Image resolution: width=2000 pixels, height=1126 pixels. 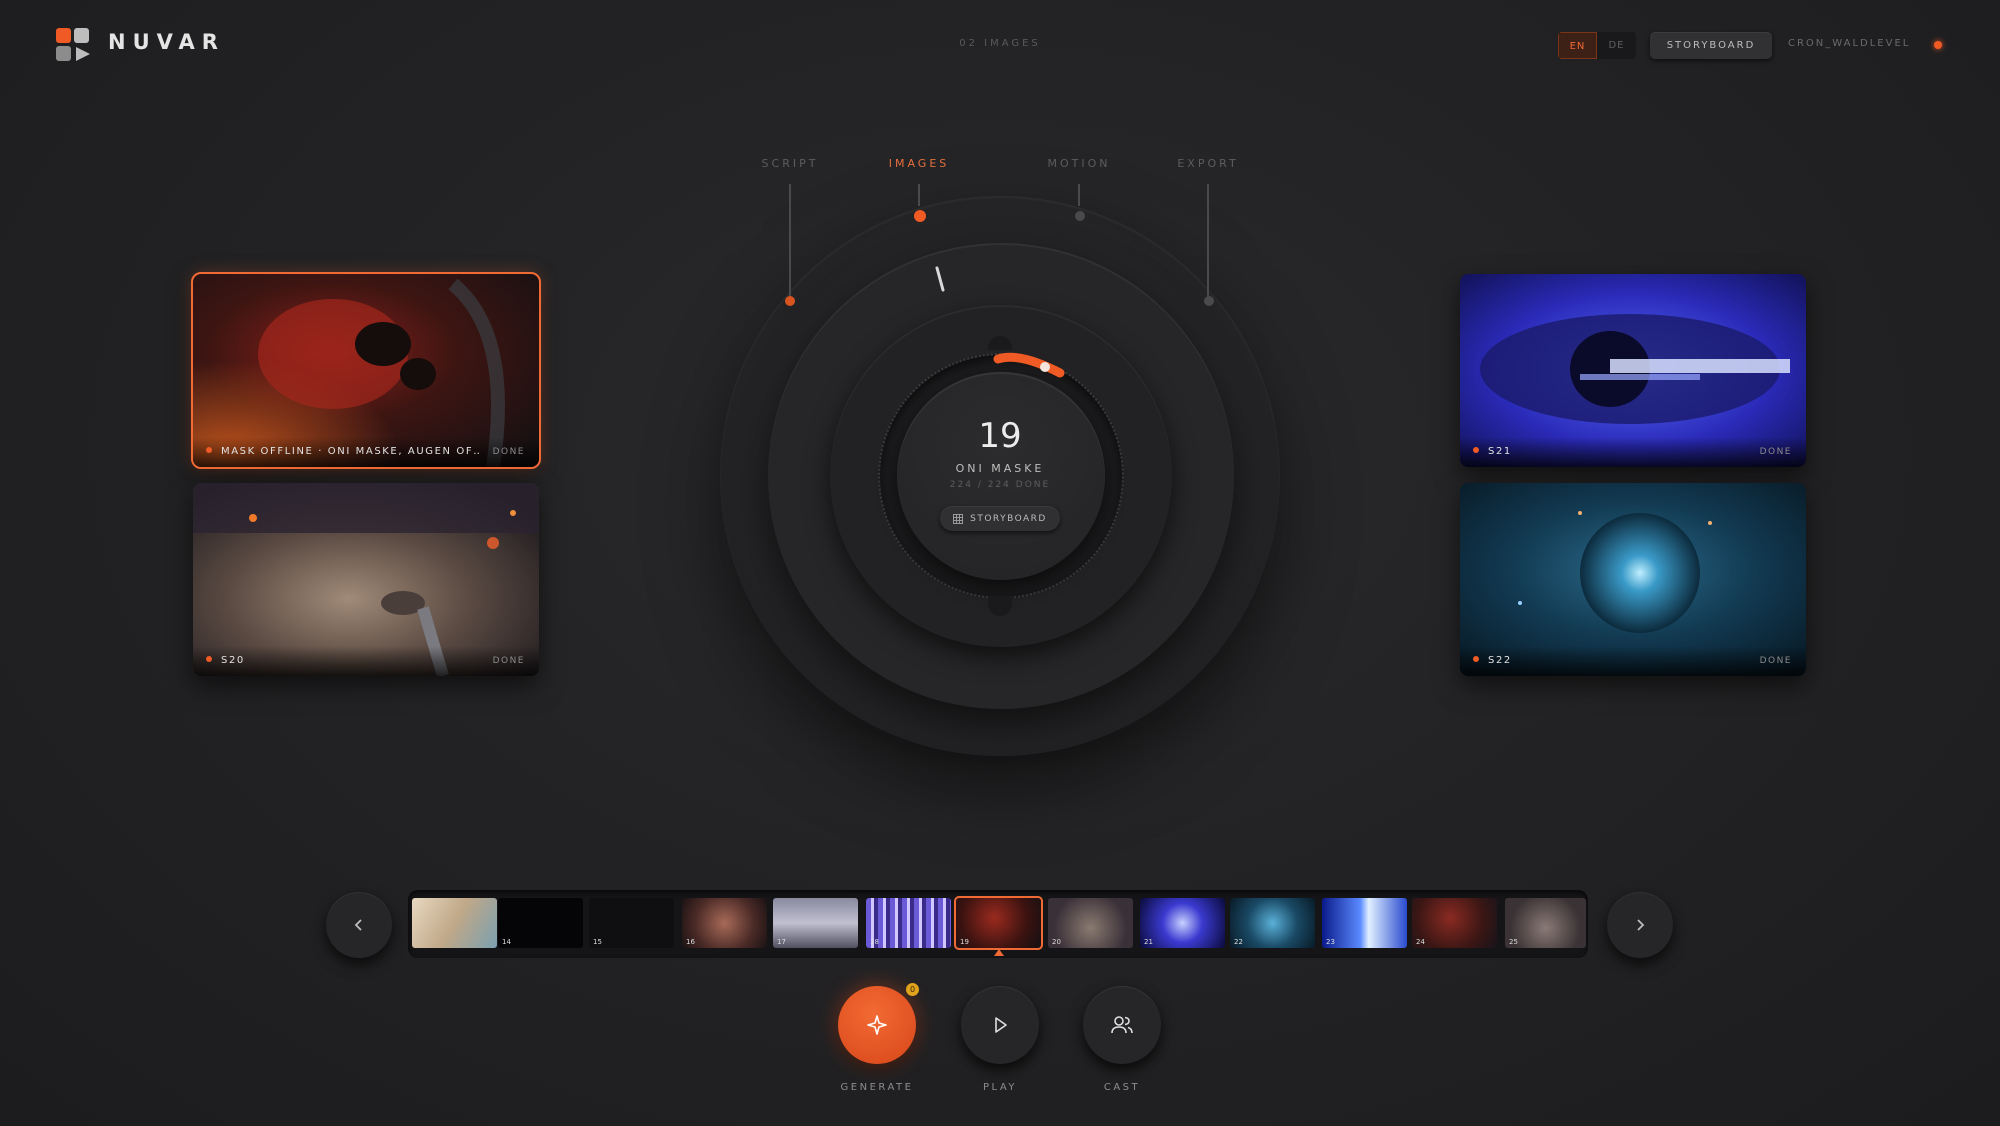 I want to click on filmstrip-thumb-selected: 19, so click(x=998, y=923).